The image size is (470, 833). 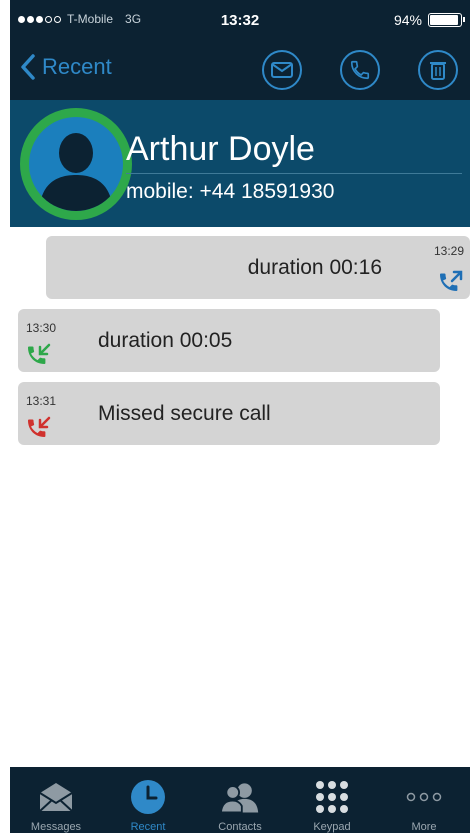 I want to click on nav-actions, so click(x=360, y=70).